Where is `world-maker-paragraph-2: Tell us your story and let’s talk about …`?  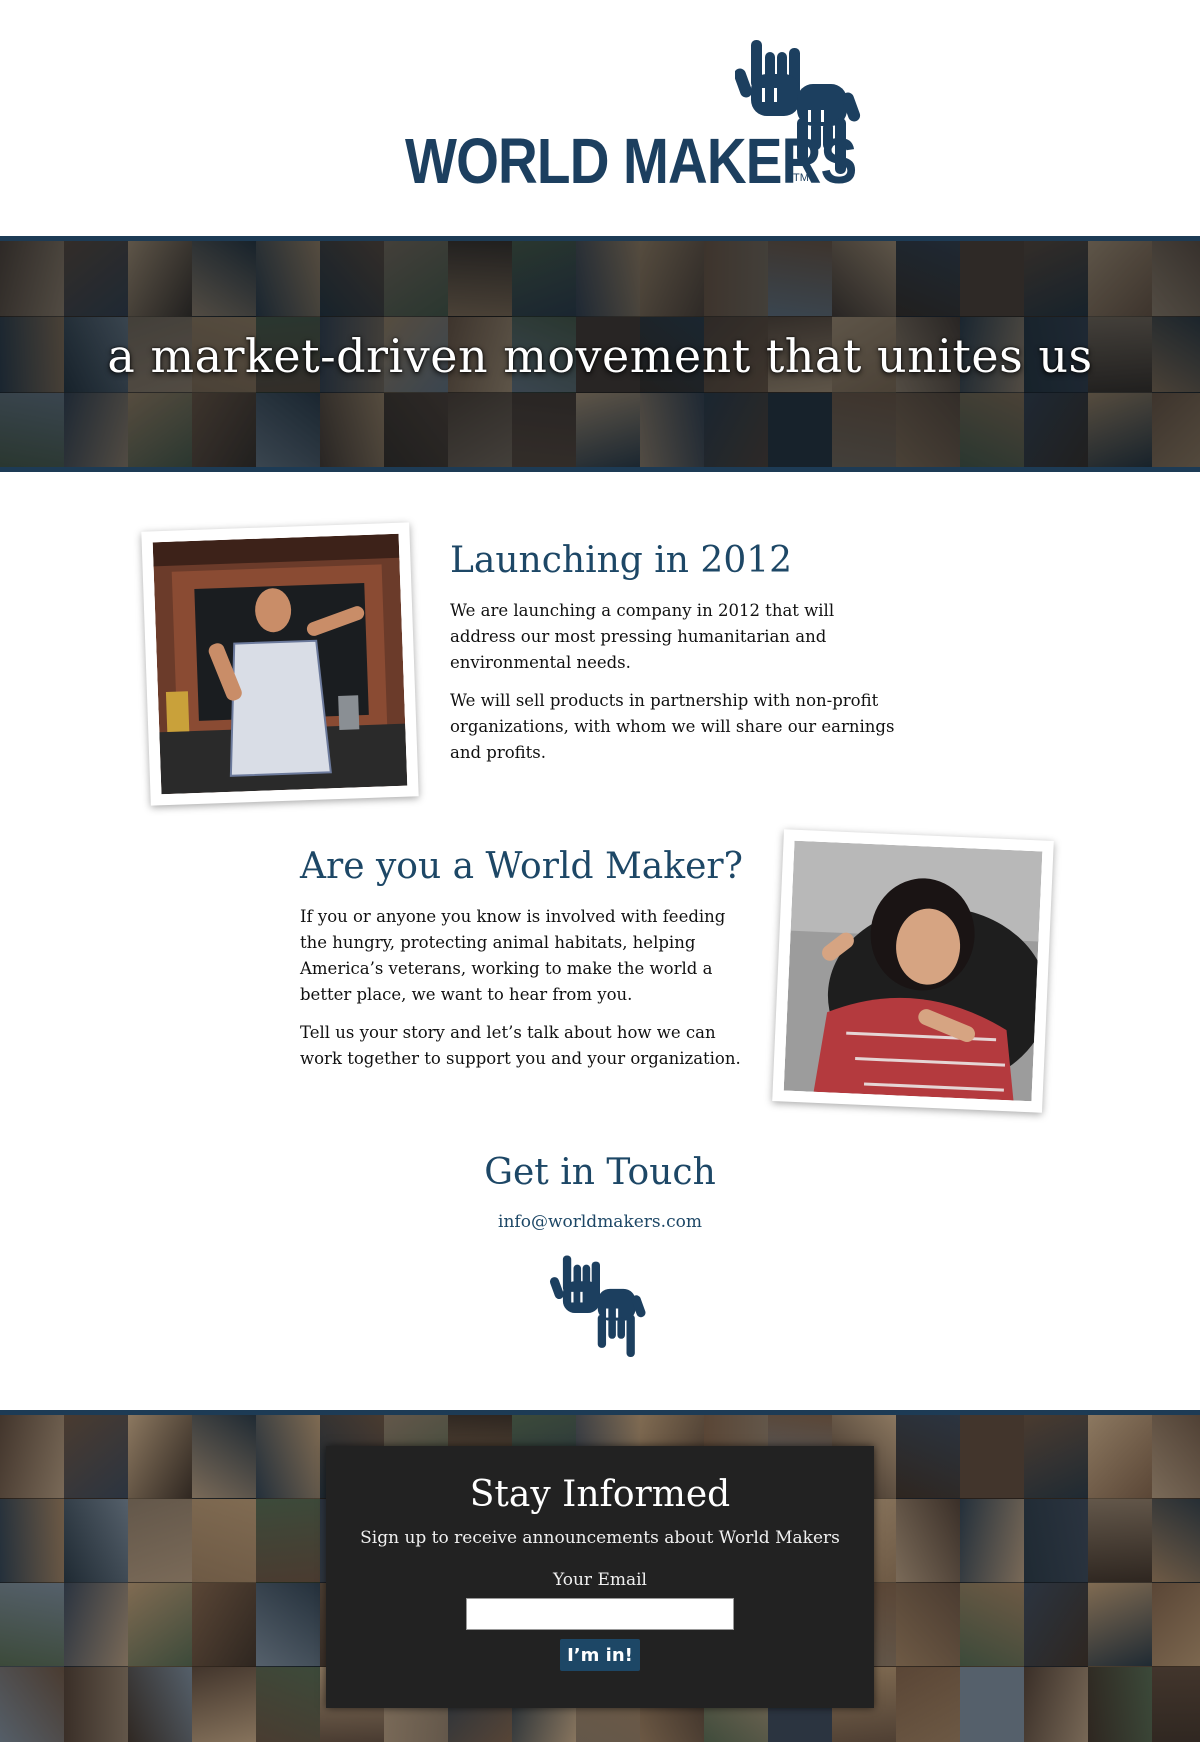
world-maker-paragraph-2: Tell us your story and let’s talk about … is located at coordinates (520, 1045).